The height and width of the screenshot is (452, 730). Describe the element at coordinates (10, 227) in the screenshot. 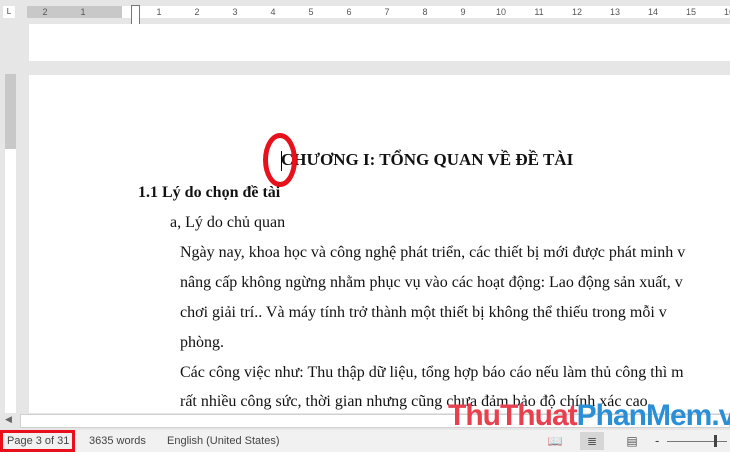

I see `vertical-ruler` at that location.